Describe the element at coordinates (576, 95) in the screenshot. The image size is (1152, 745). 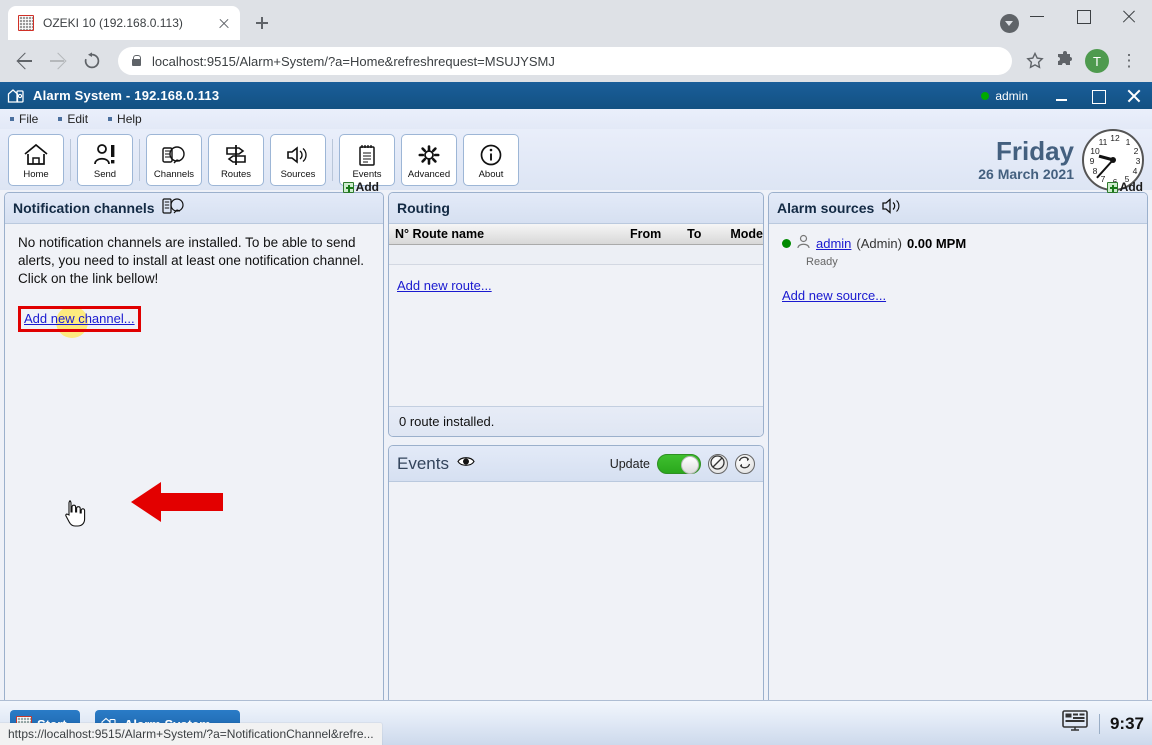
I see `app-titlebar: Alarm System - 192.168.0.113 admin` at that location.